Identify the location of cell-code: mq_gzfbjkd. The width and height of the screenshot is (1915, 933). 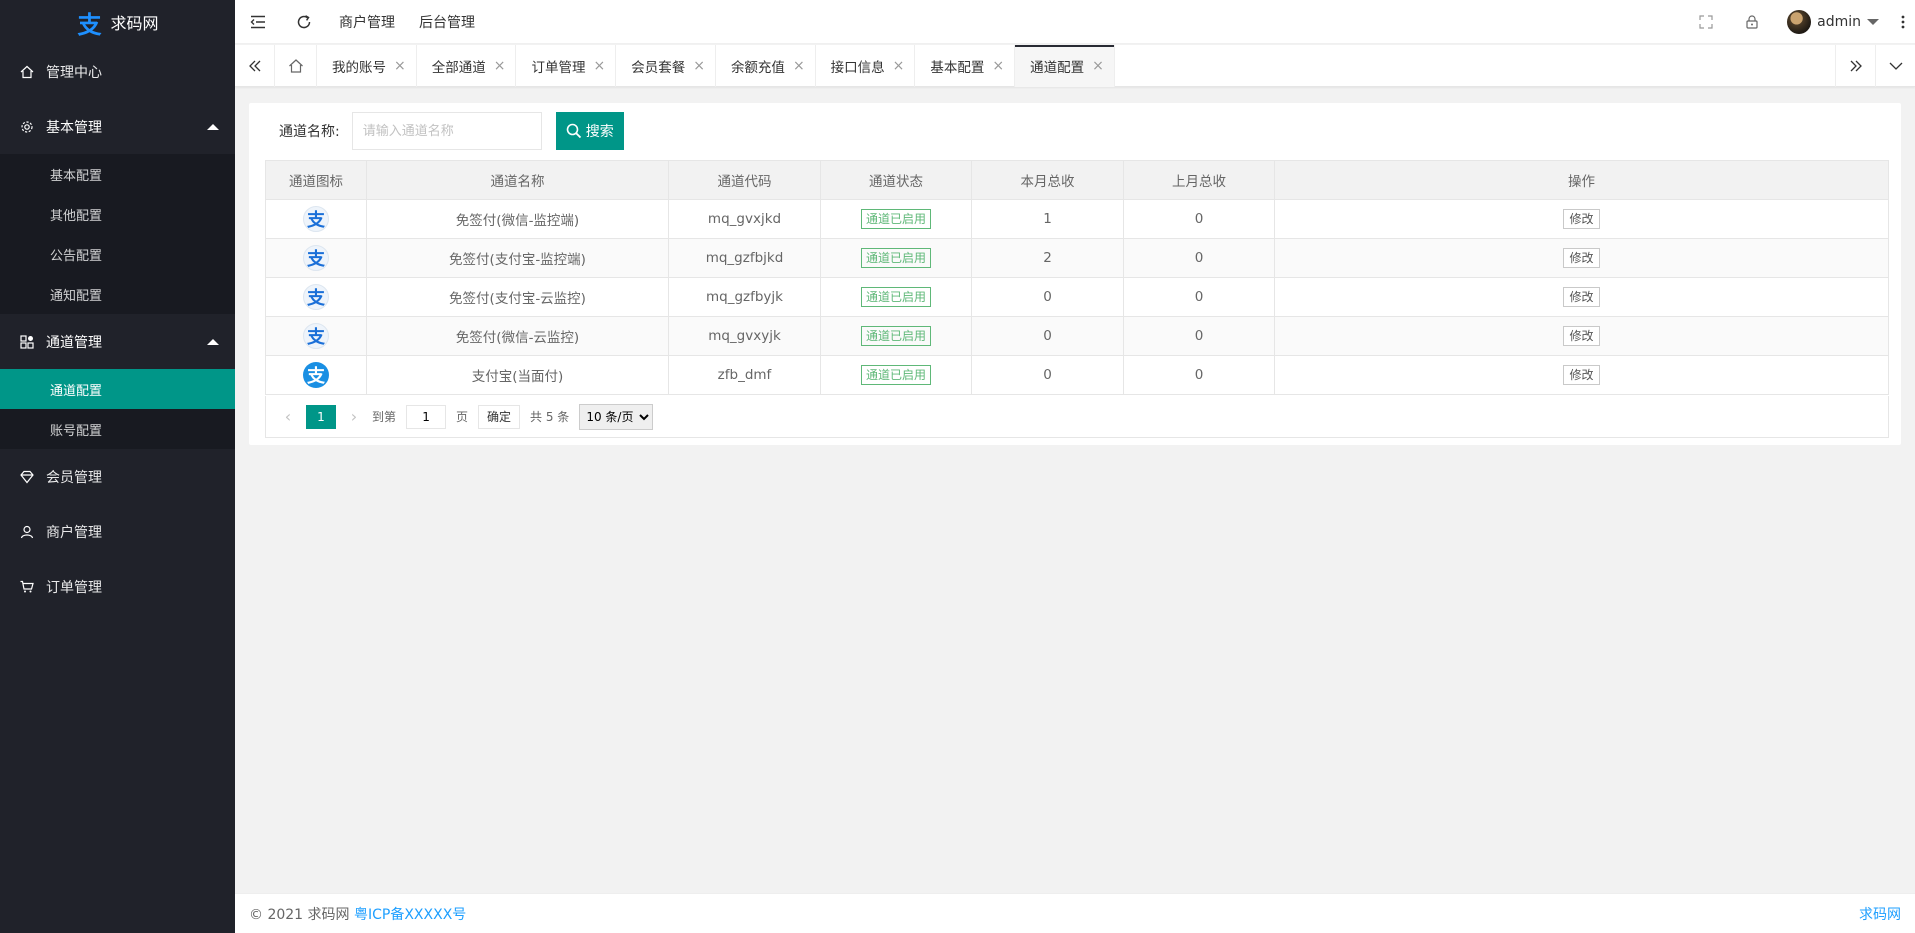
(744, 258).